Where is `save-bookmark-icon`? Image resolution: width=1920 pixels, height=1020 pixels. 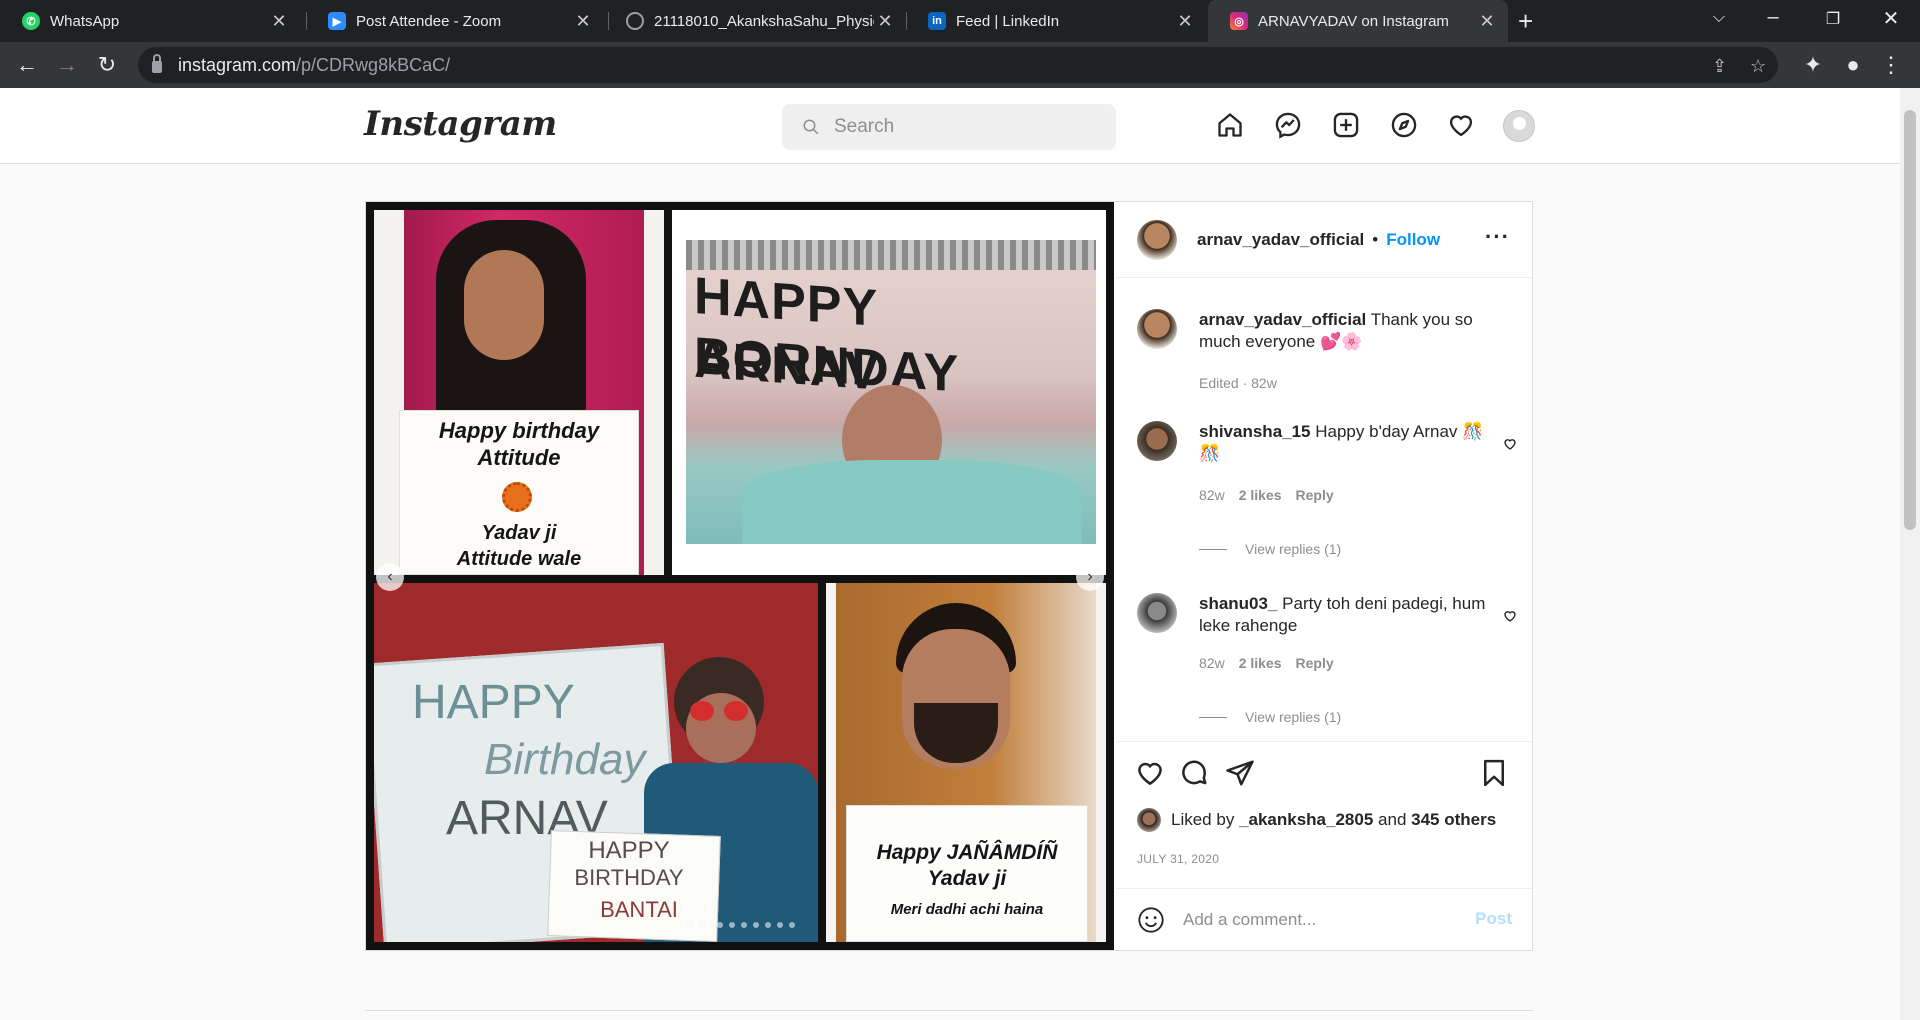 save-bookmark-icon is located at coordinates (1494, 773).